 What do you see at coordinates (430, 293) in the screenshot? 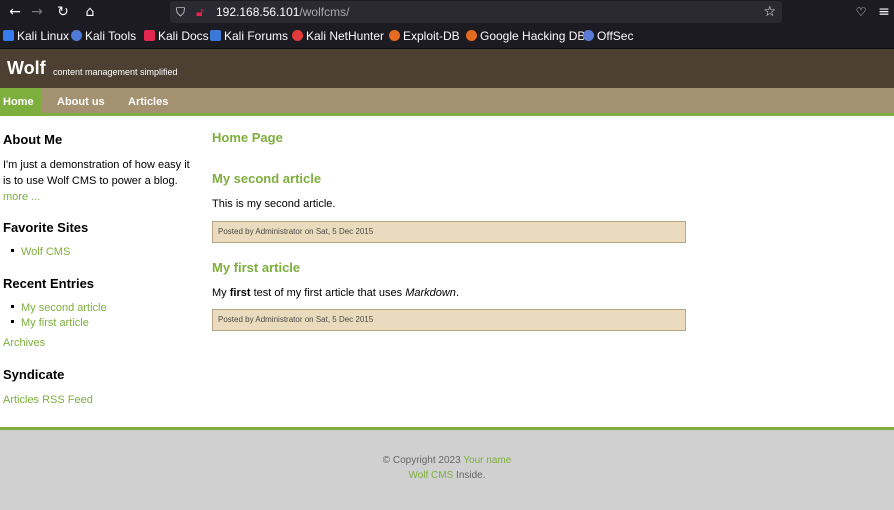
I see `body-italic-text: Markdown` at bounding box center [430, 293].